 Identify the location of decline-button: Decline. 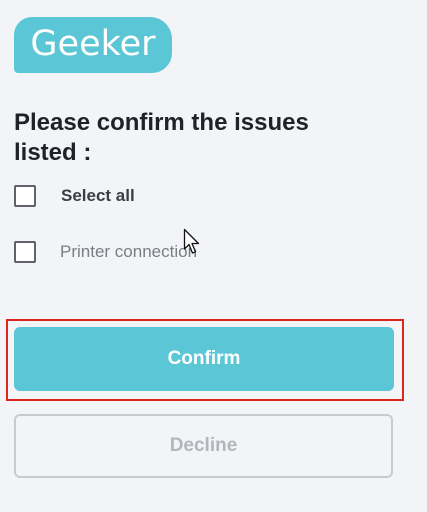
(203, 446).